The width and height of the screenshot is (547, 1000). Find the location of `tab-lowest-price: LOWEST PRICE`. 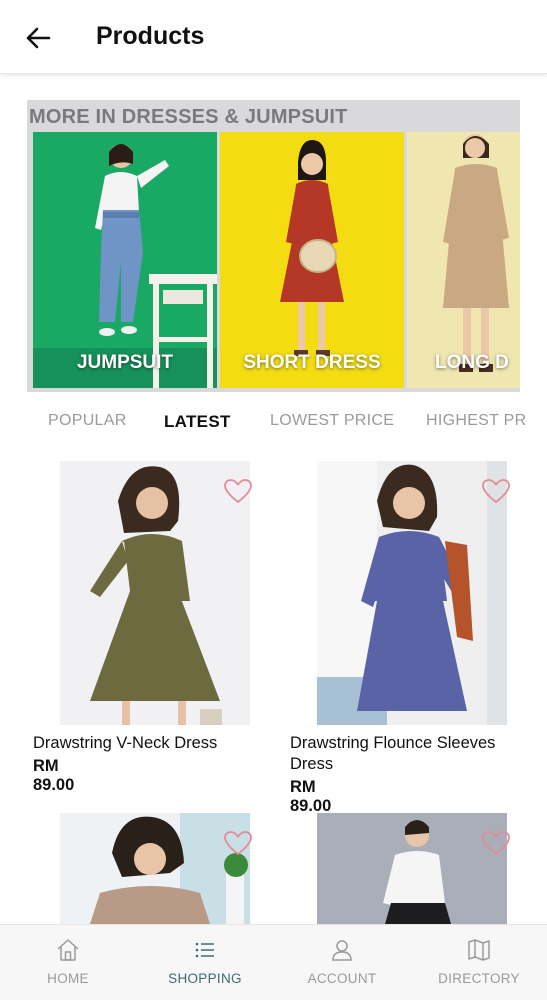

tab-lowest-price: LOWEST PRICE is located at coordinates (332, 421).